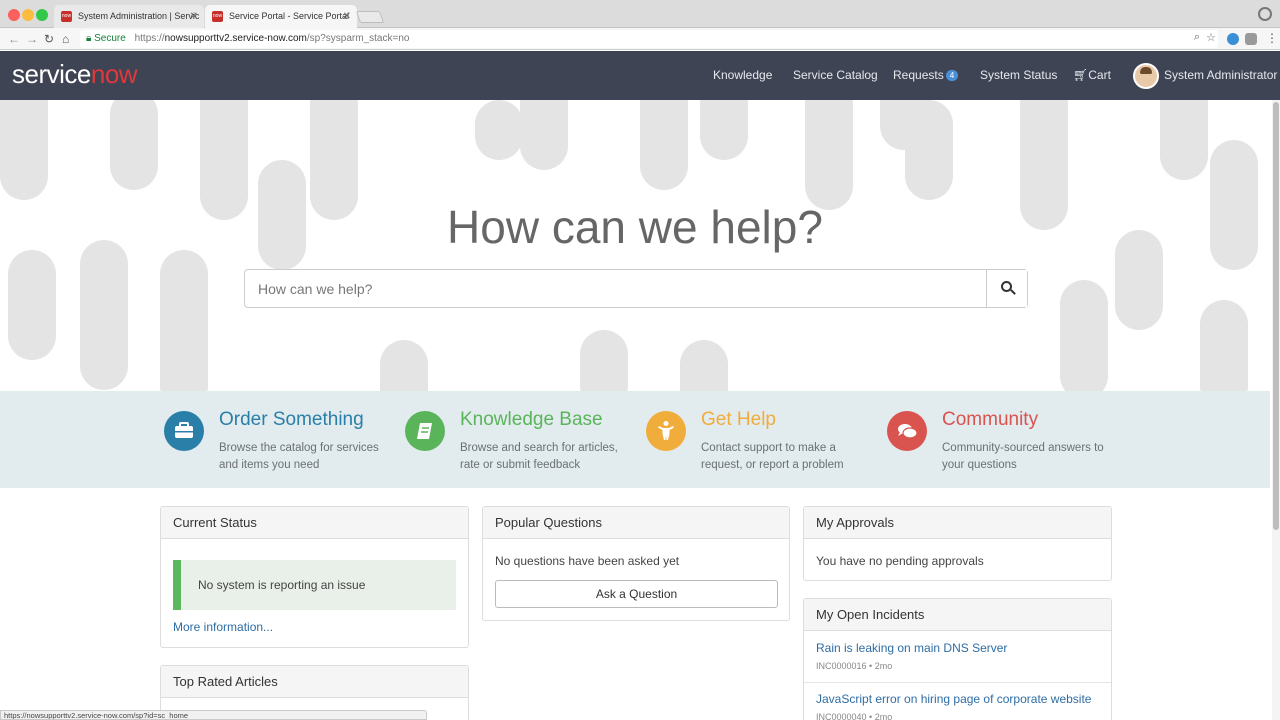 Image resolution: width=1280 pixels, height=720 pixels. I want to click on reload-icon: ↻, so click(49, 39).